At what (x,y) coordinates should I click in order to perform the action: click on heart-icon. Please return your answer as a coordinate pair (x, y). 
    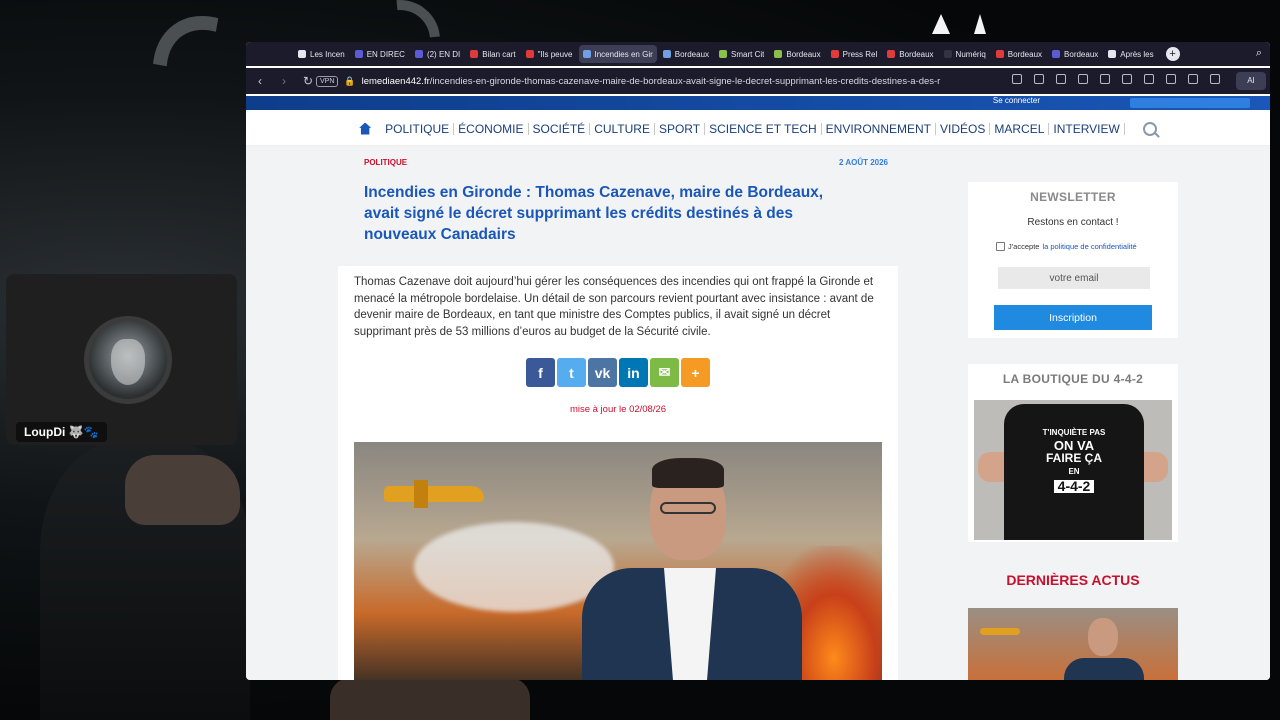
    Looking at the image, I should click on (1149, 79).